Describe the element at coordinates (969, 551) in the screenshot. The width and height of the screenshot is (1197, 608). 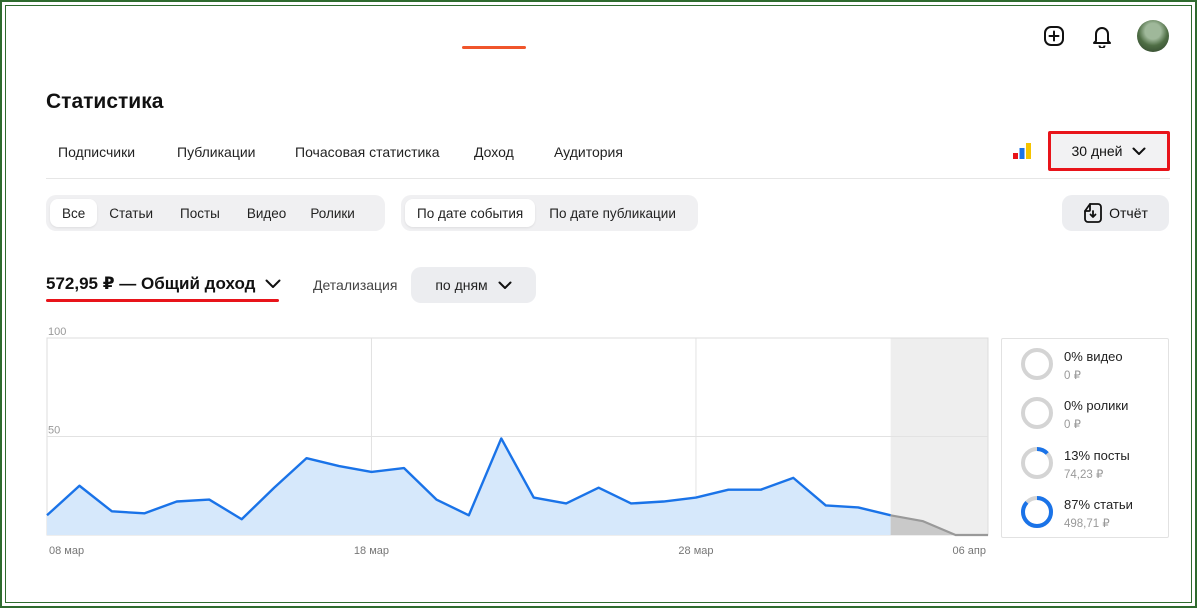
I see `x-tick-label: 06 апр` at that location.